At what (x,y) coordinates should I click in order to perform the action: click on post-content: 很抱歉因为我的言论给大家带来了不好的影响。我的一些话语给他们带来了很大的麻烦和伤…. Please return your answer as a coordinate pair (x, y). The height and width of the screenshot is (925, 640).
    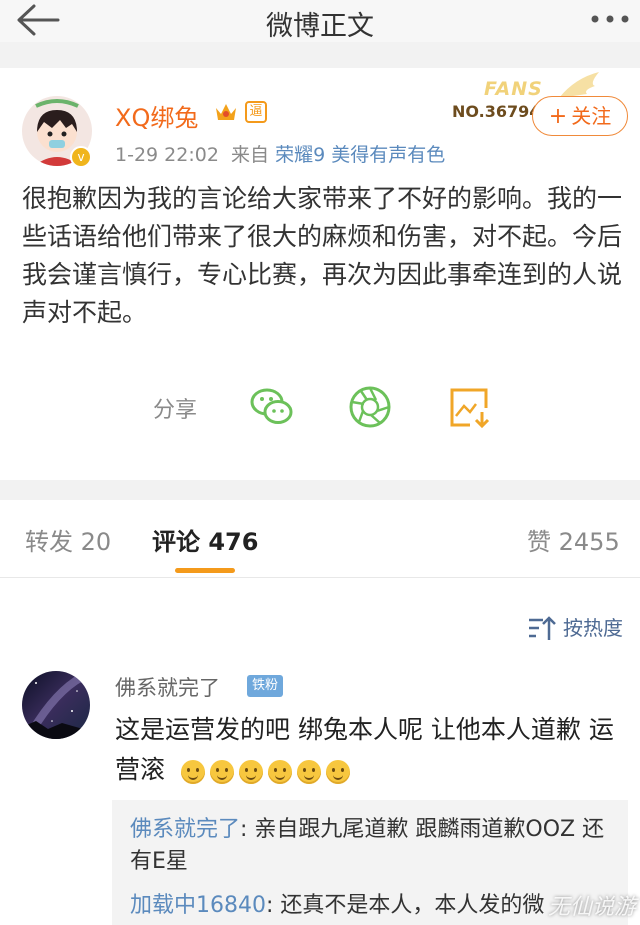
    Looking at the image, I should click on (322, 255).